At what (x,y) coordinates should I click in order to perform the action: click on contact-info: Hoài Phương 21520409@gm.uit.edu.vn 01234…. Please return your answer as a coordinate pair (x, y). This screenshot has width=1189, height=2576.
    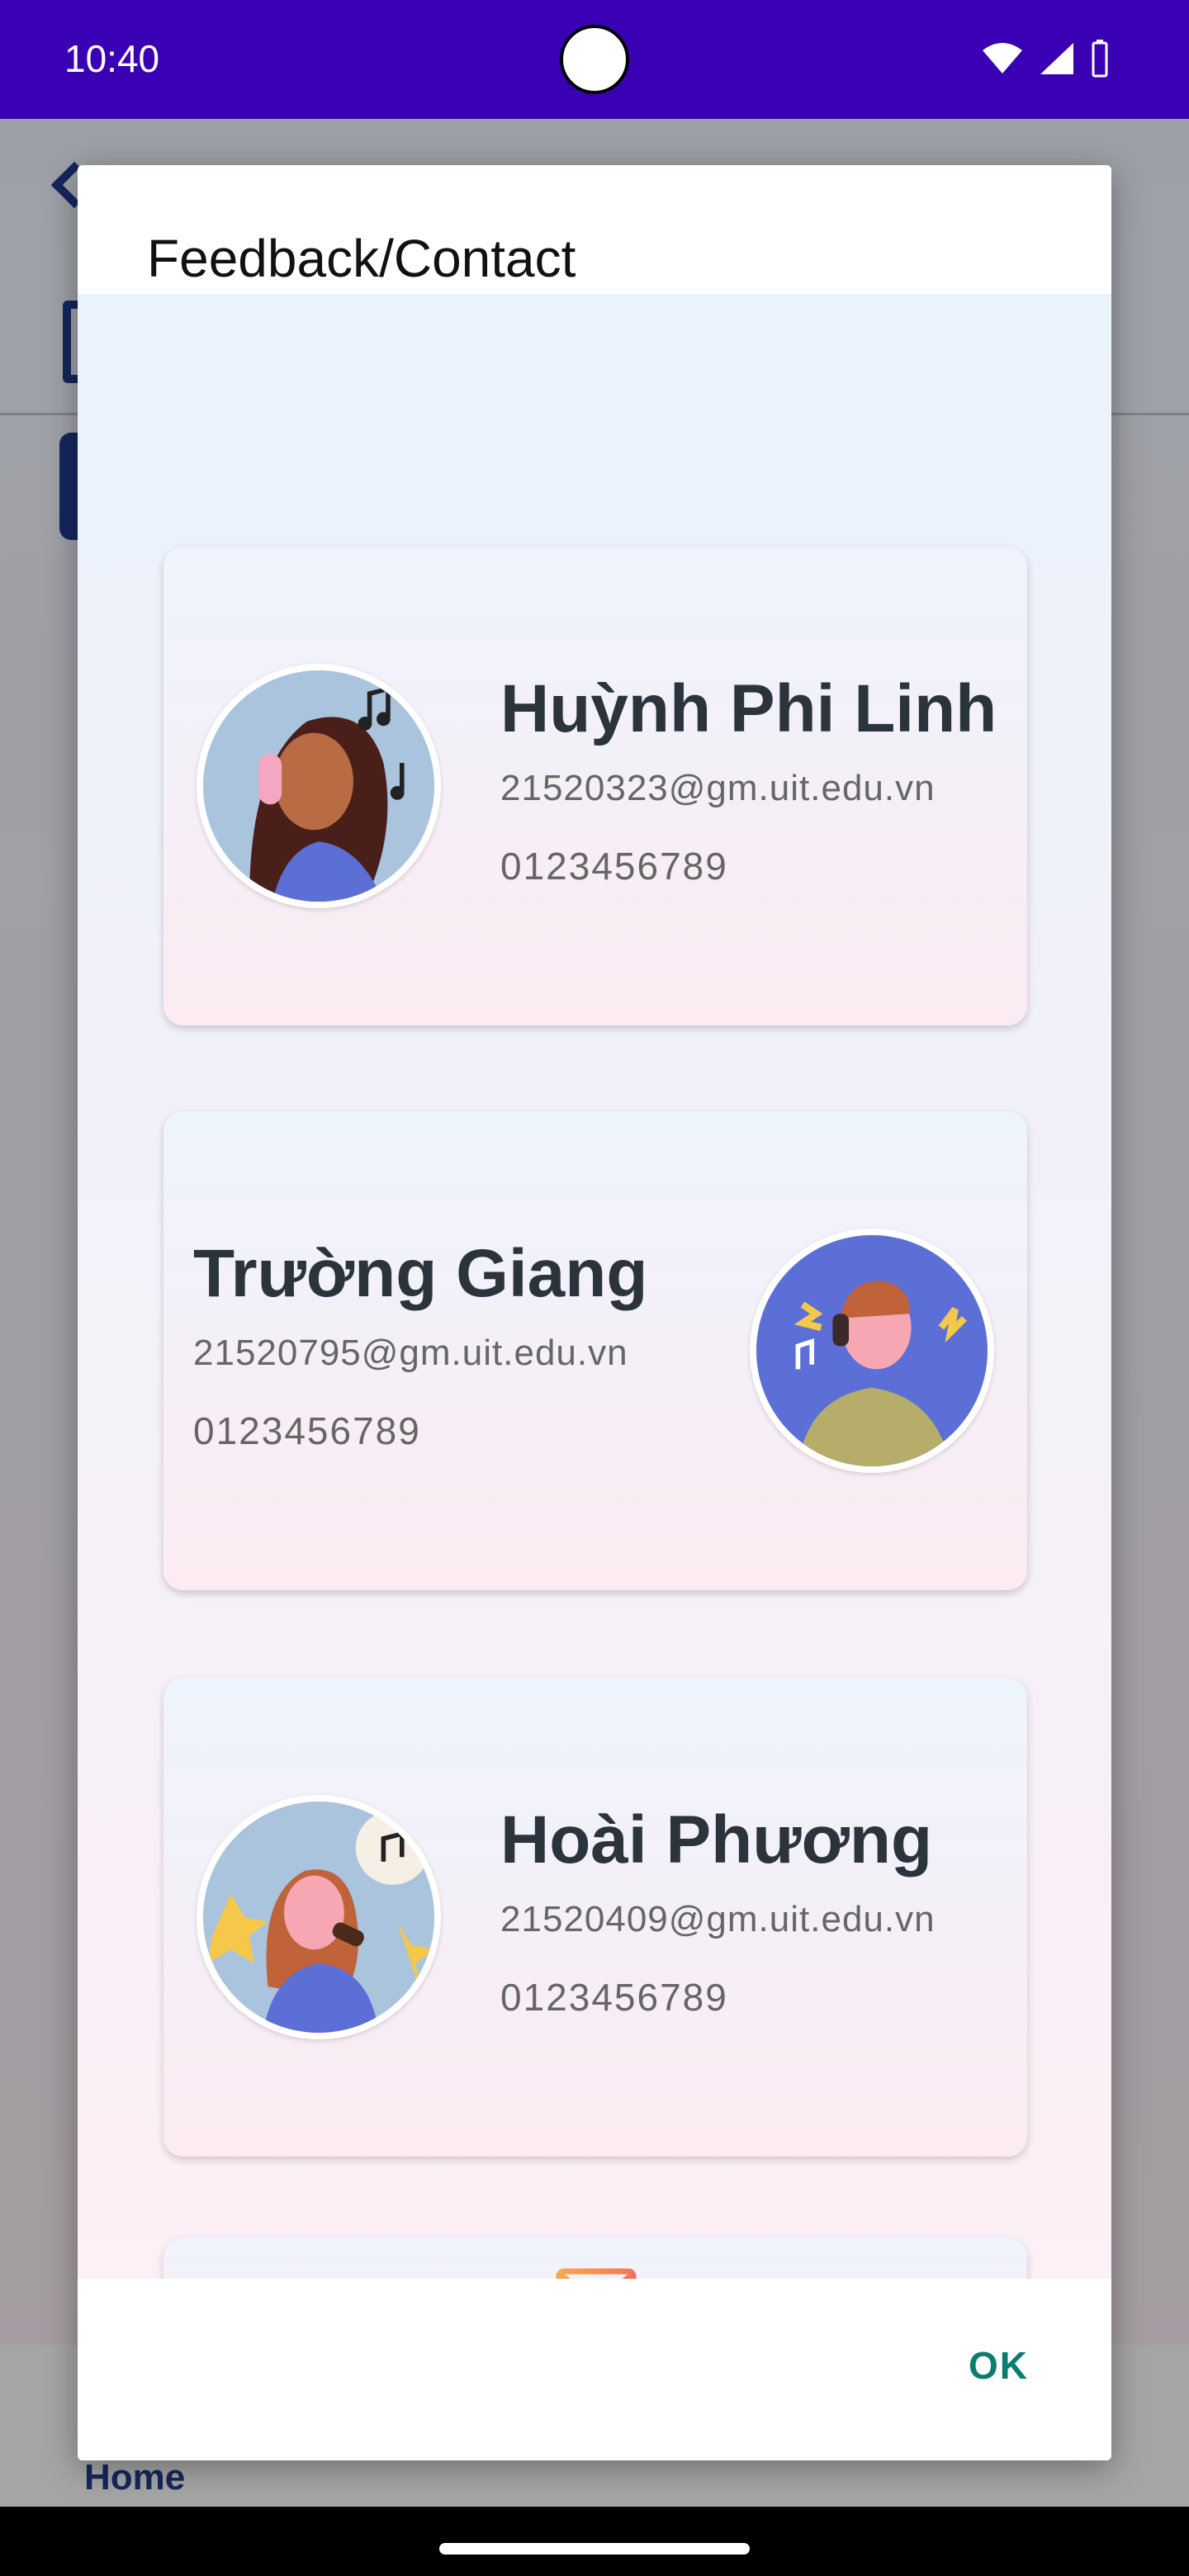
    Looking at the image, I should click on (718, 1911).